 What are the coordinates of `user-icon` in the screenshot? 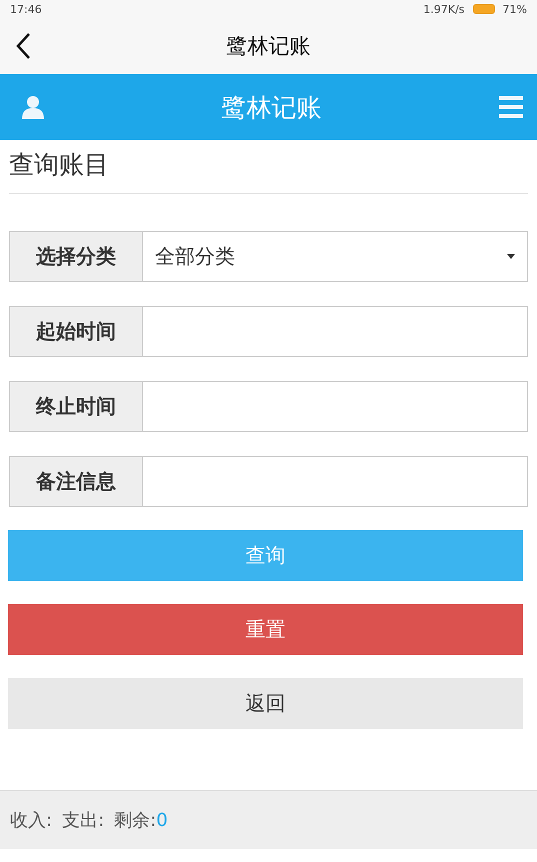 It's located at (33, 107).